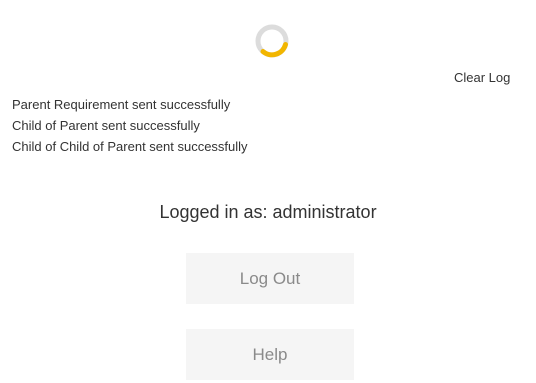 Image resolution: width=536 pixels, height=383 pixels. What do you see at coordinates (268, 212) in the screenshot?
I see `logged-in-status: Logged in as: administrator` at bounding box center [268, 212].